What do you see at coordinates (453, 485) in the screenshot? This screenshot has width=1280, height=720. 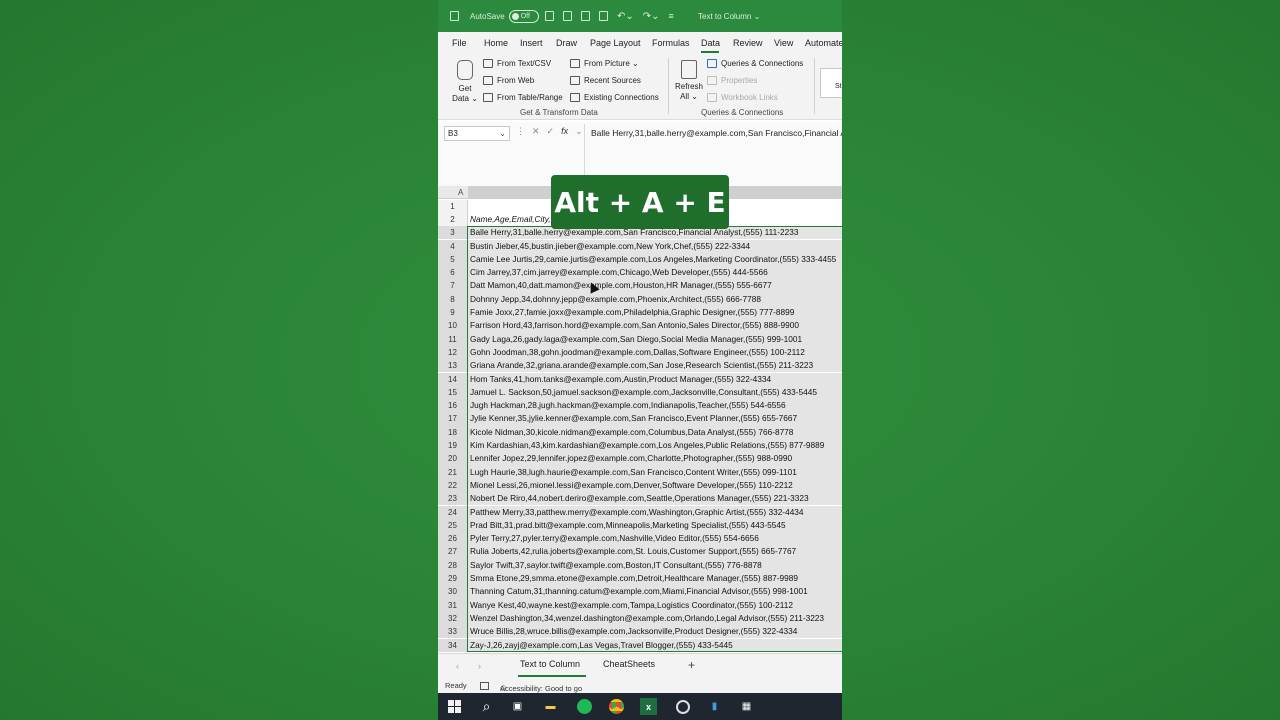 I see `row-header: 22` at bounding box center [453, 485].